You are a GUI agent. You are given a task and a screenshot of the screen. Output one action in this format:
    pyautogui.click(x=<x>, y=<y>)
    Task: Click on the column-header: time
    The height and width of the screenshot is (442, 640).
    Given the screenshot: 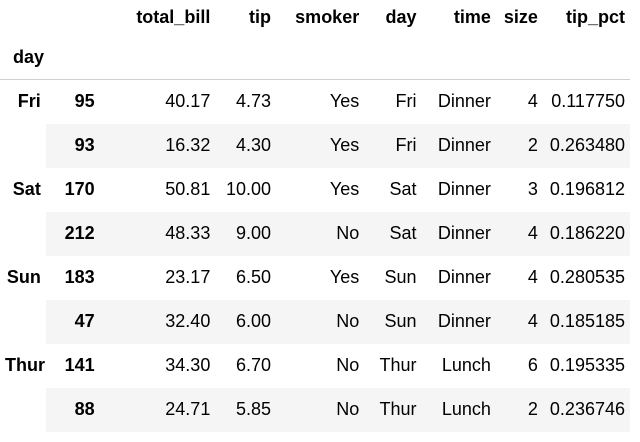 What is the action you would take?
    pyautogui.click(x=472, y=17)
    